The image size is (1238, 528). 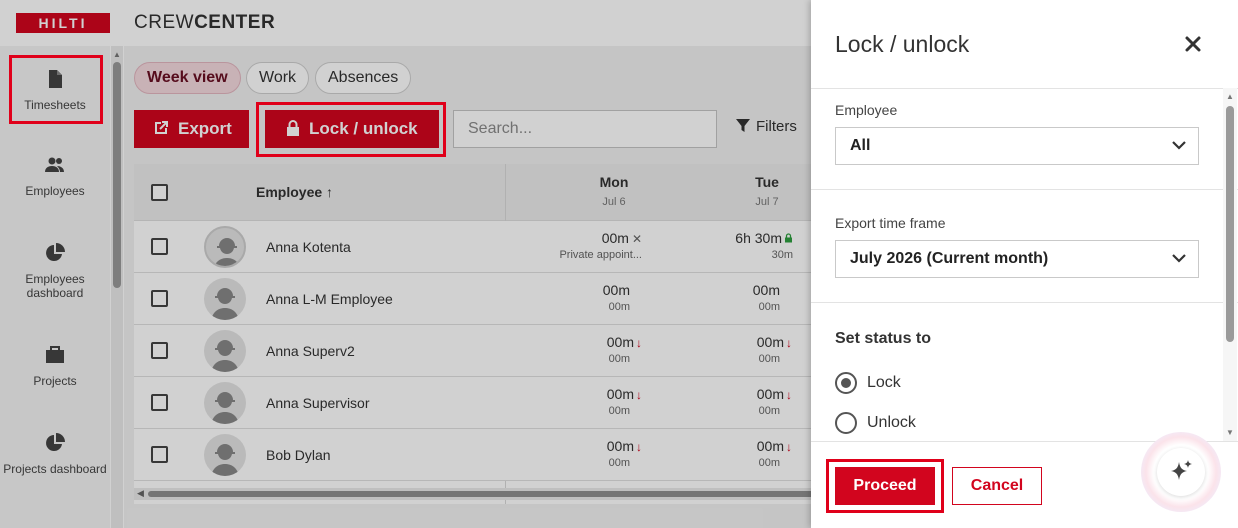 I want to click on panel-title: Lock / unlock, so click(x=902, y=44).